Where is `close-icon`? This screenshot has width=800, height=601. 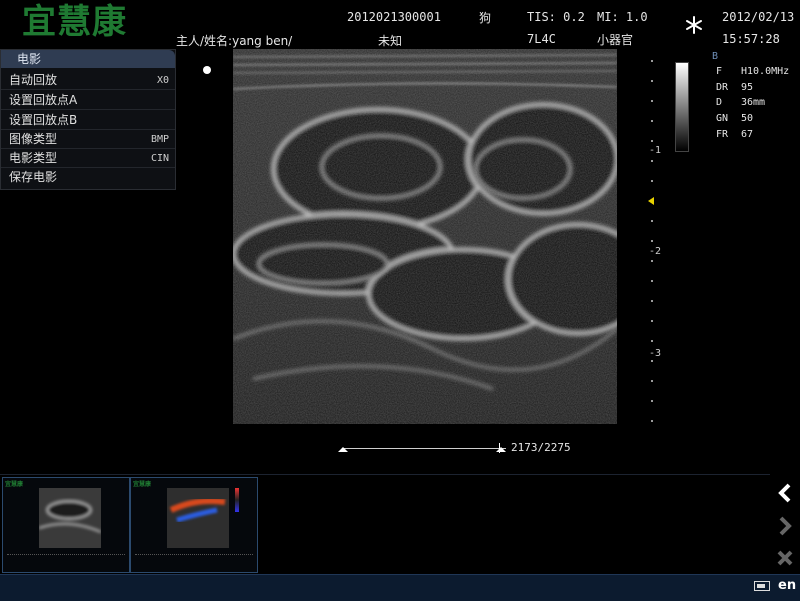 close-icon is located at coordinates (785, 558).